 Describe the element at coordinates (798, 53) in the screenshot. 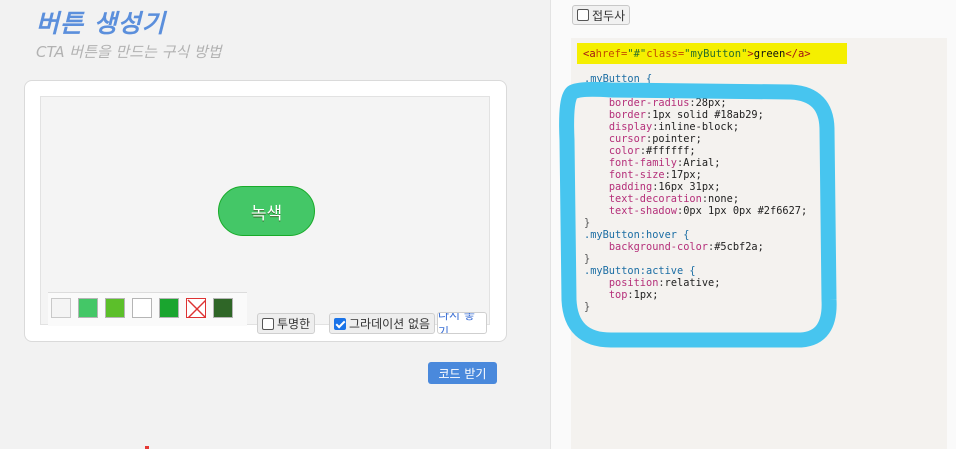

I see `html-close-tag: </a>` at that location.